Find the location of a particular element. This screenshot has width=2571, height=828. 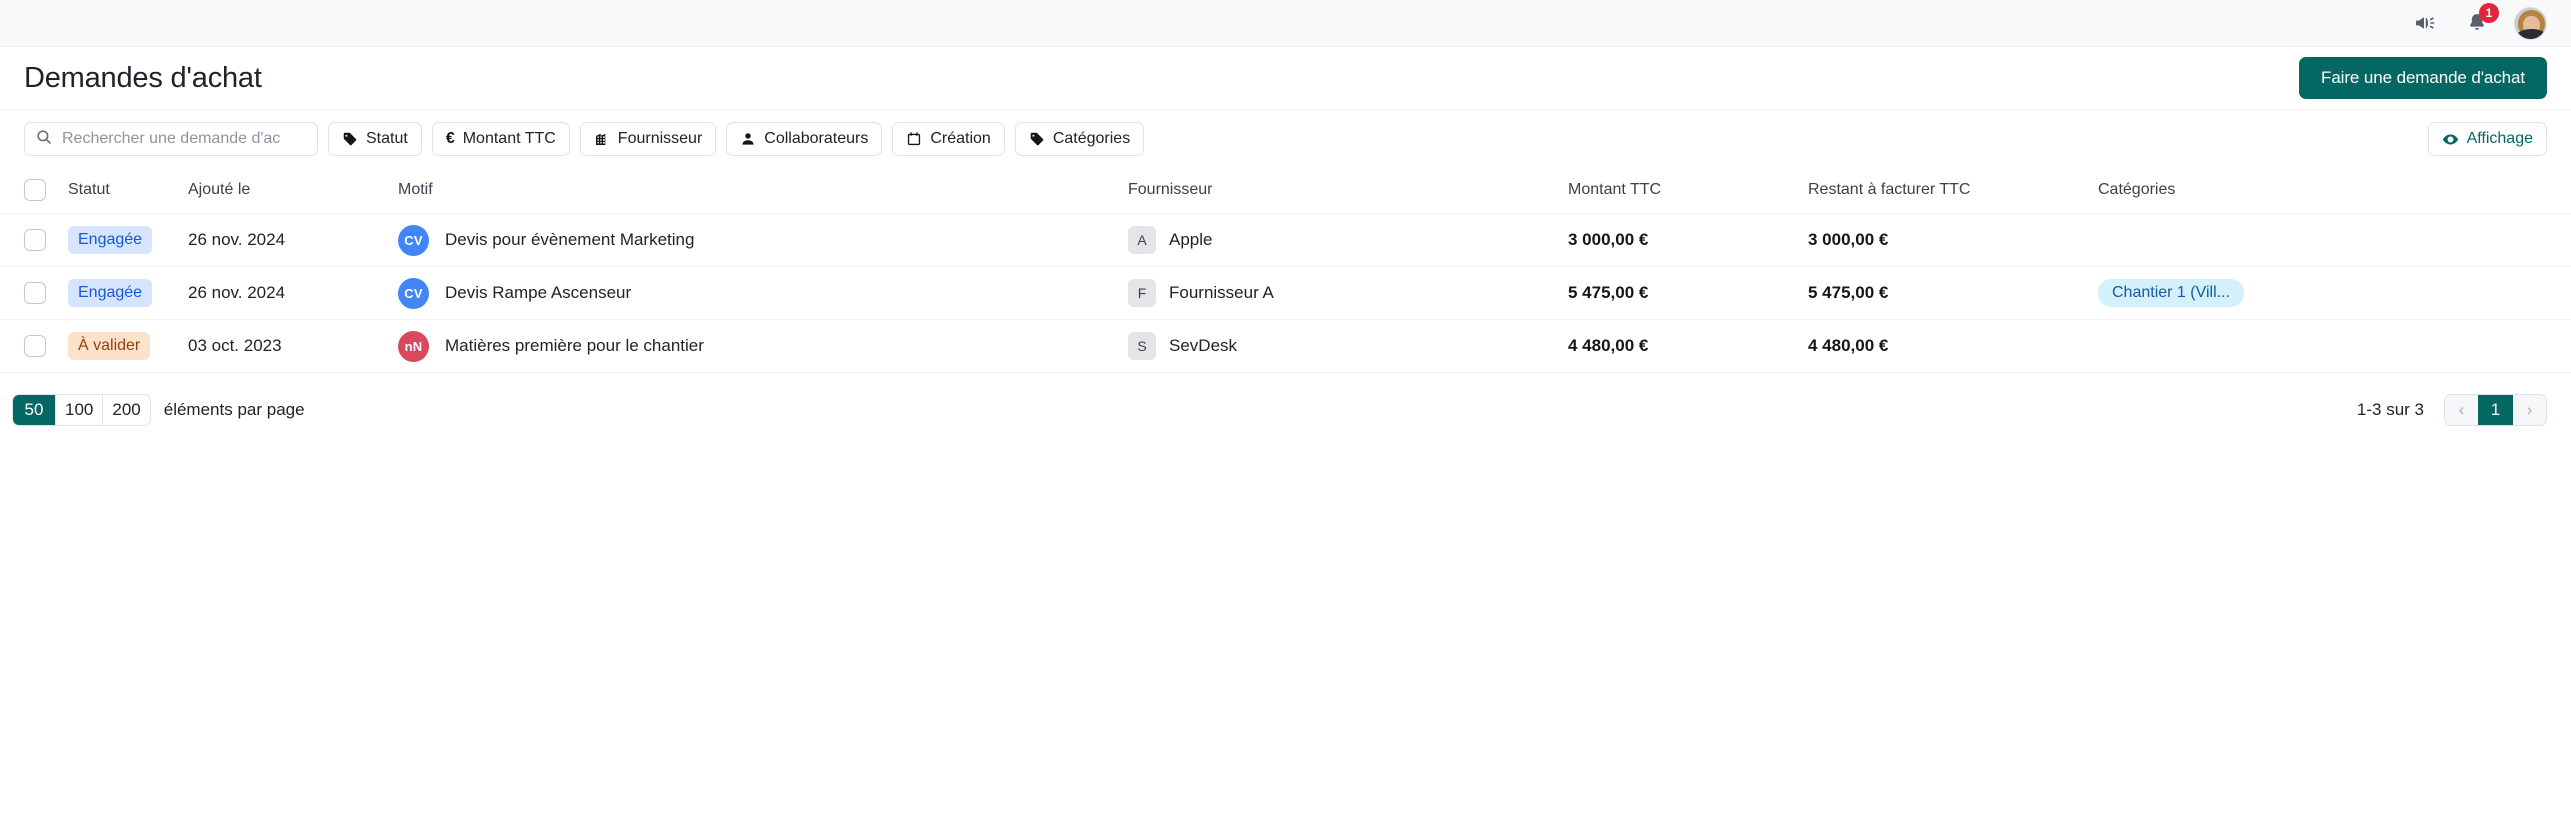

page-size-selector: 50 100 200 is located at coordinates (81, 410).